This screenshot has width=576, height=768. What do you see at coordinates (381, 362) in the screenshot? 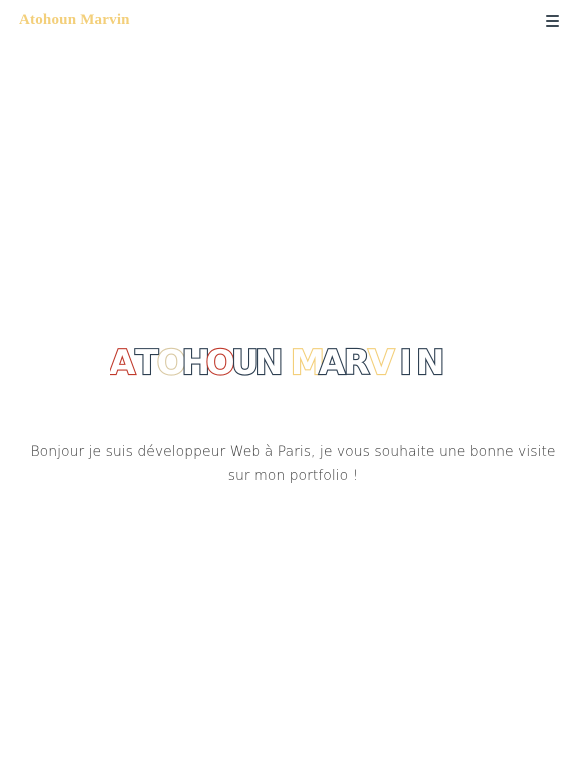
I see `hero-title-letter: V` at bounding box center [381, 362].